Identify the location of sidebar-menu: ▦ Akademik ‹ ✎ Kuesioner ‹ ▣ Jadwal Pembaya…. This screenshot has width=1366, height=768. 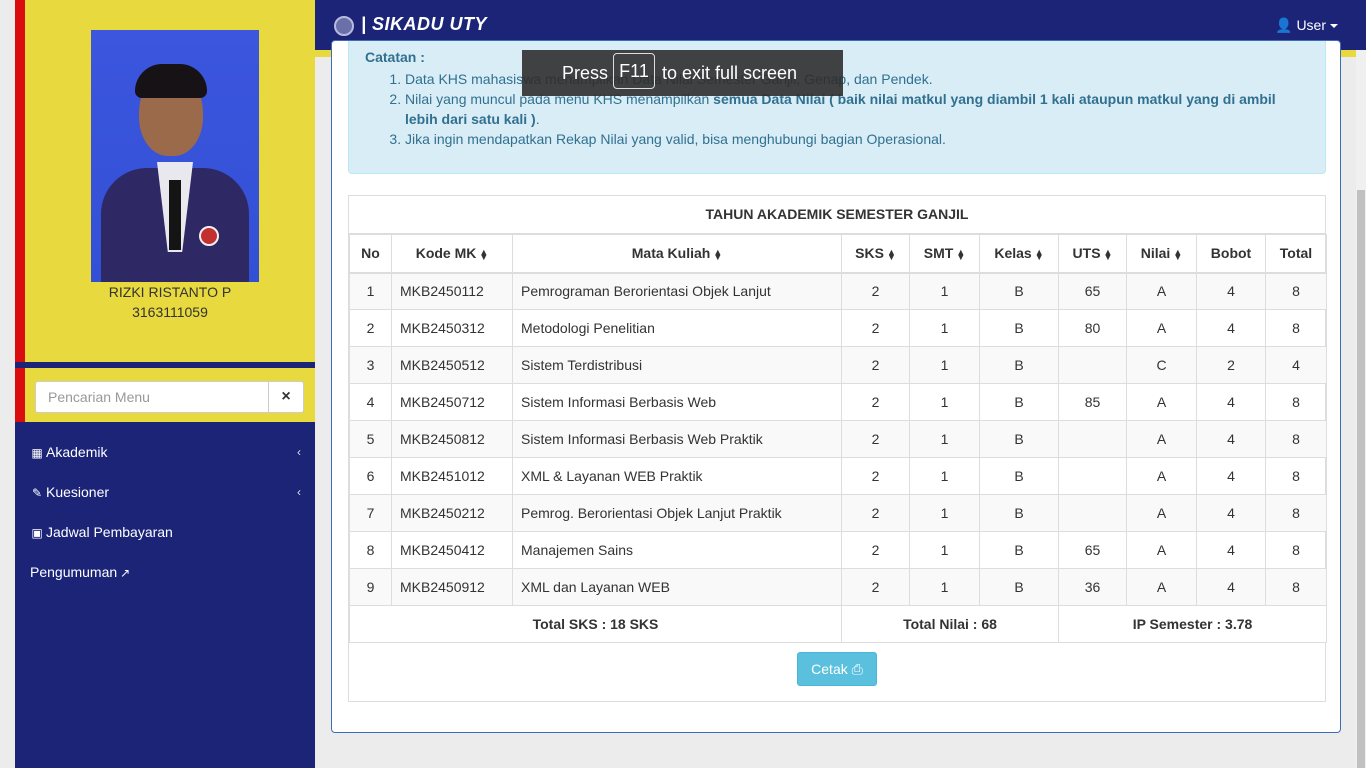
(165, 512).